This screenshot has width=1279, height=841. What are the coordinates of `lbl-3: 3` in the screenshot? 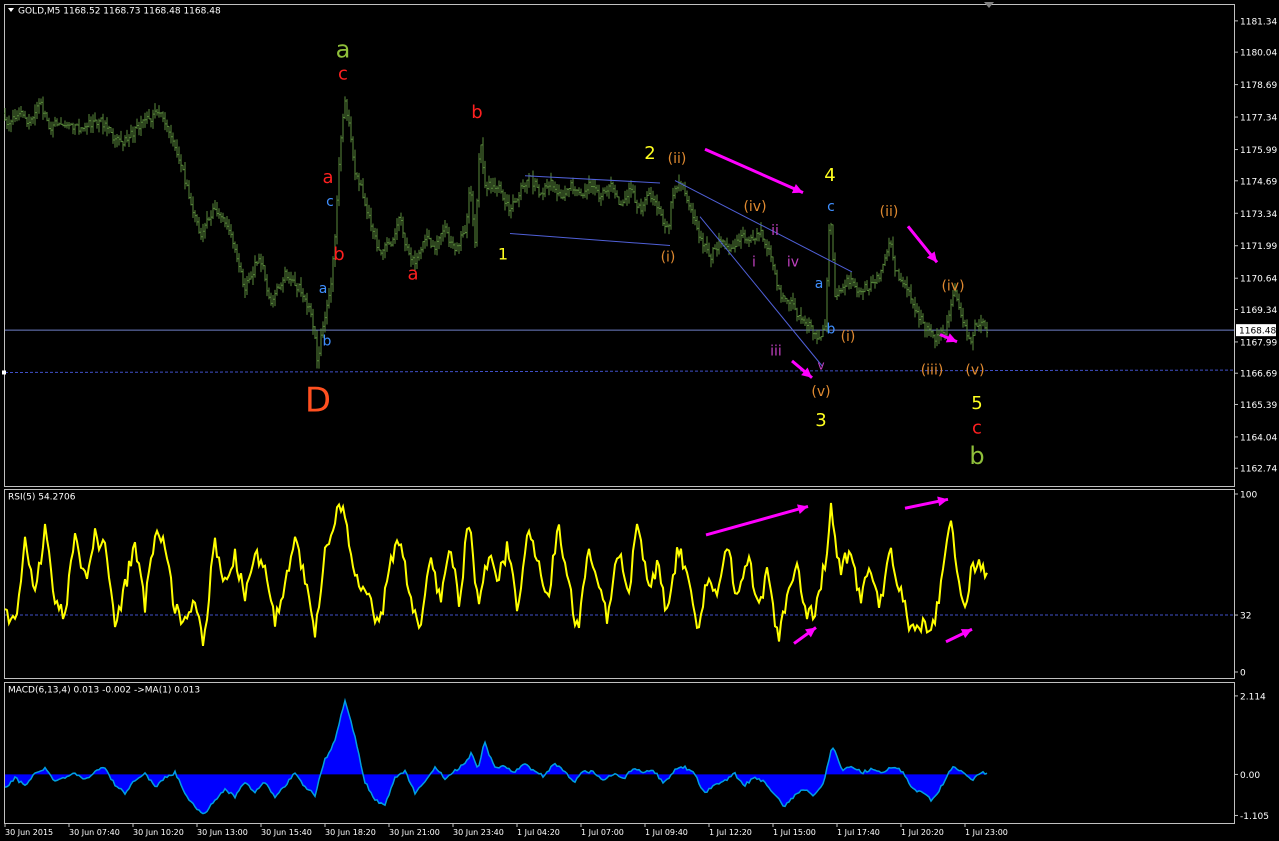 It's located at (820, 420).